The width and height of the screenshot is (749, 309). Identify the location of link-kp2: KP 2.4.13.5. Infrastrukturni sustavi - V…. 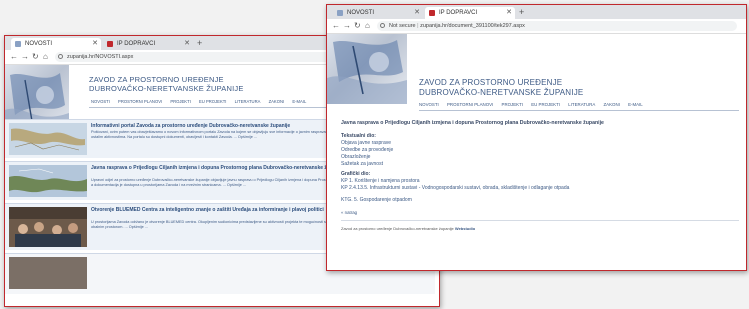
(455, 188).